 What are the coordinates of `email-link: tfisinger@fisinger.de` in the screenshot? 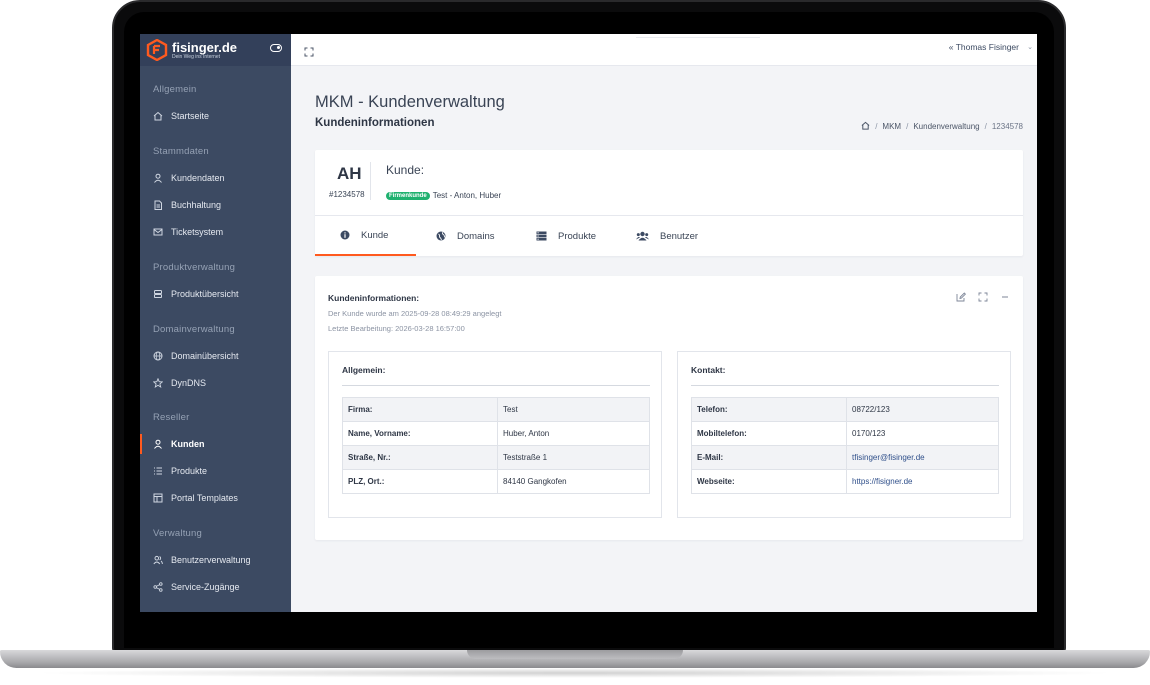 It's located at (922, 457).